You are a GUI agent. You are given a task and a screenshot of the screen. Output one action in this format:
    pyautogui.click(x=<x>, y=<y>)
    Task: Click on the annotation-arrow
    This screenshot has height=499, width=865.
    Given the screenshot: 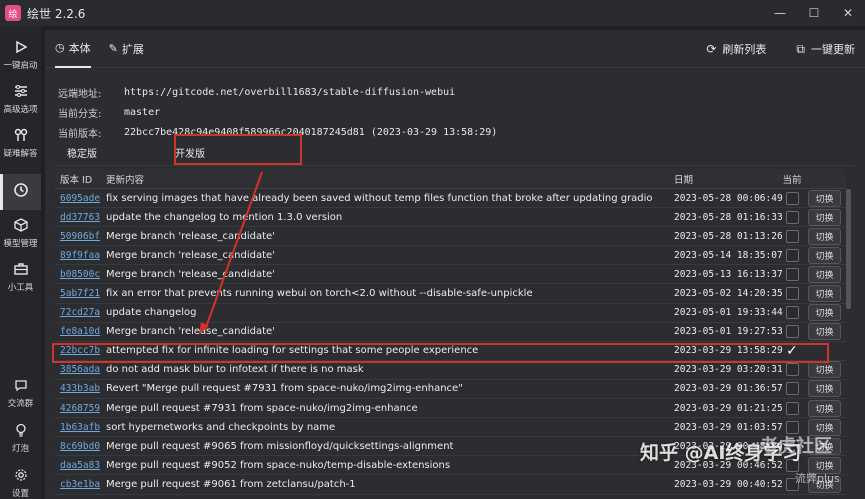 What is the action you would take?
    pyautogui.click(x=231, y=252)
    